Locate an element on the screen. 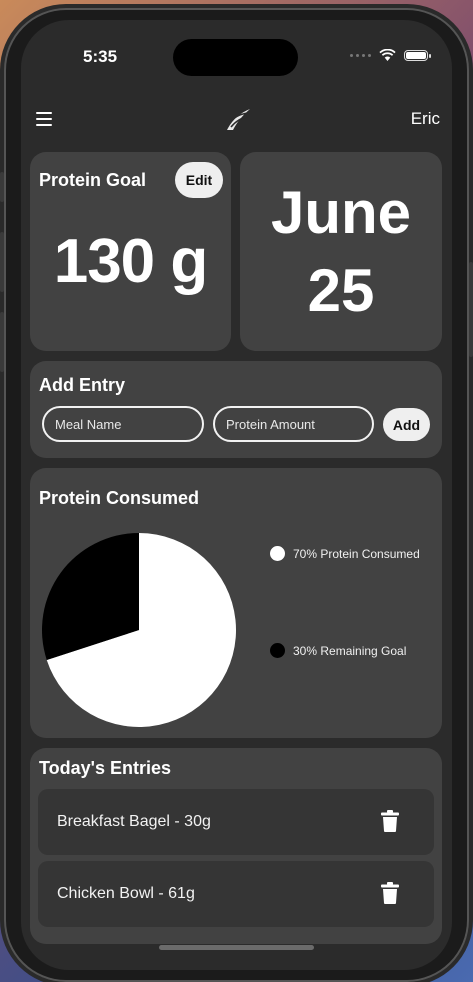  wifi-icon is located at coordinates (387, 55).